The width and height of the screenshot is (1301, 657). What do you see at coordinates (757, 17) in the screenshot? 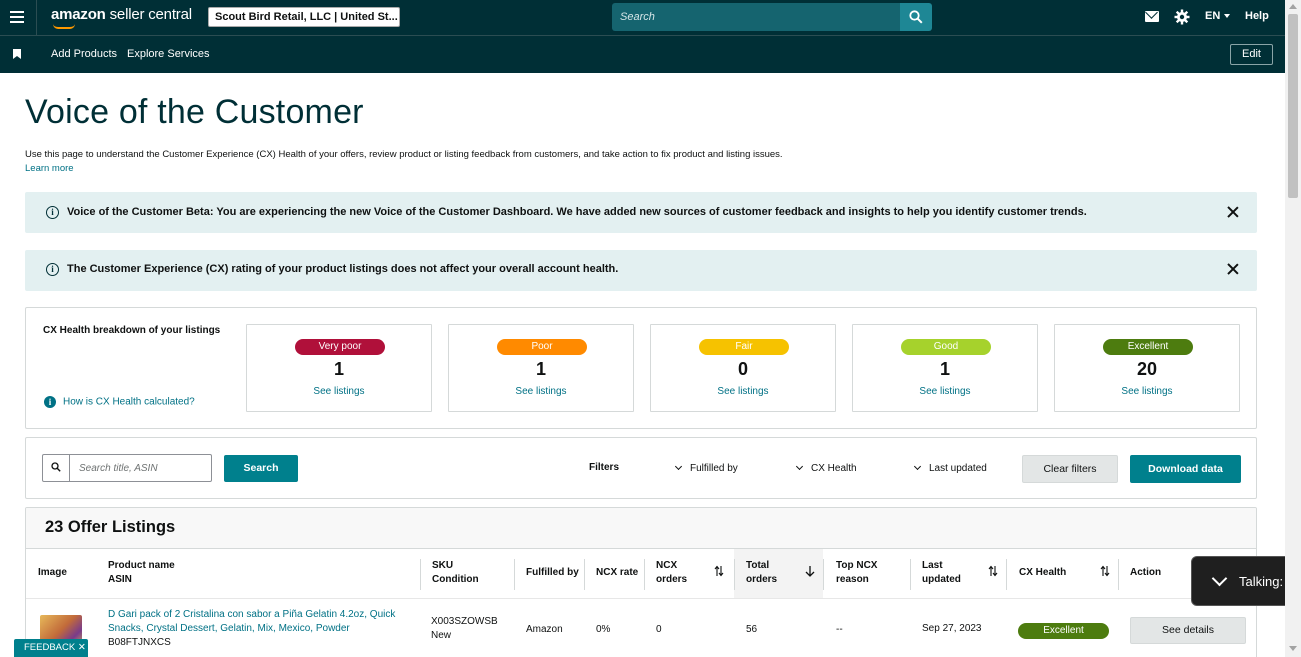
I see `global-search-input: Search` at bounding box center [757, 17].